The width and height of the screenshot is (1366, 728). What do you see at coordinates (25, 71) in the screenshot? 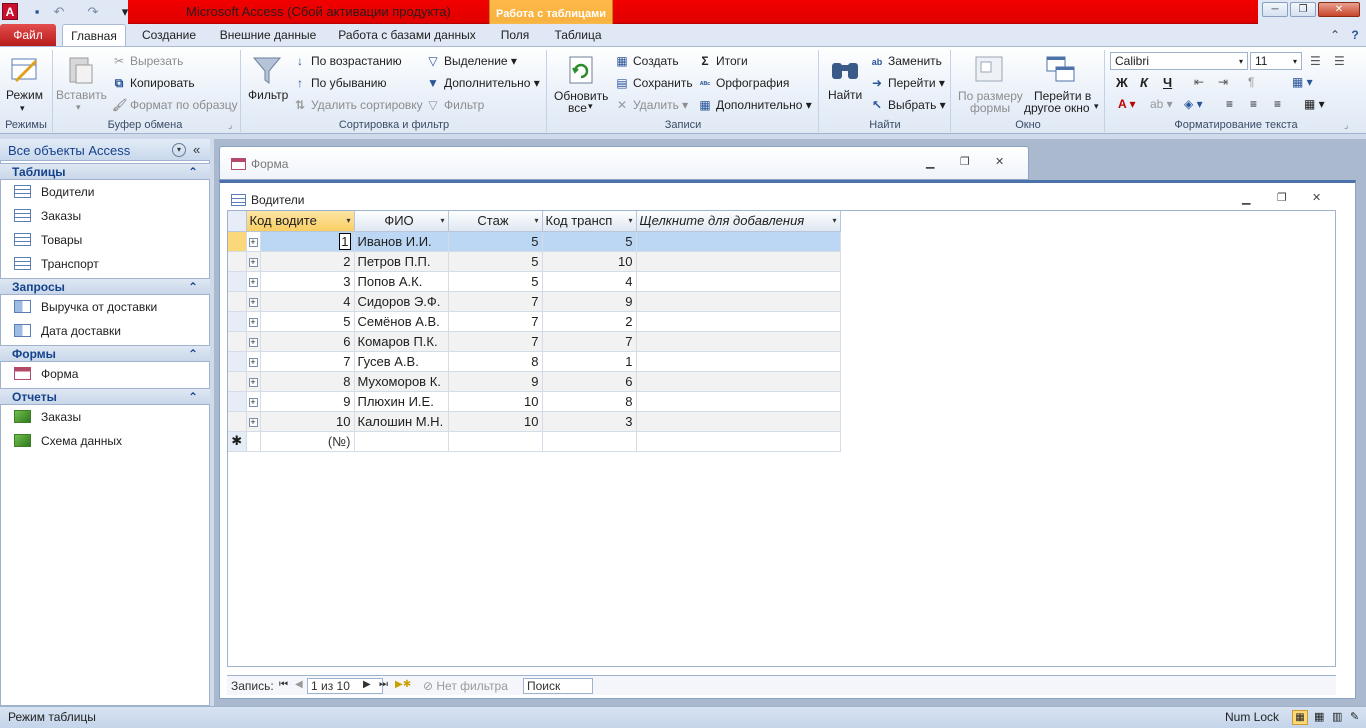
I see `view-button` at bounding box center [25, 71].